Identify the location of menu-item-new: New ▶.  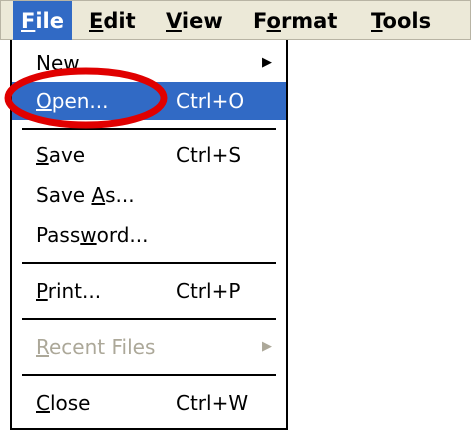
(149, 63).